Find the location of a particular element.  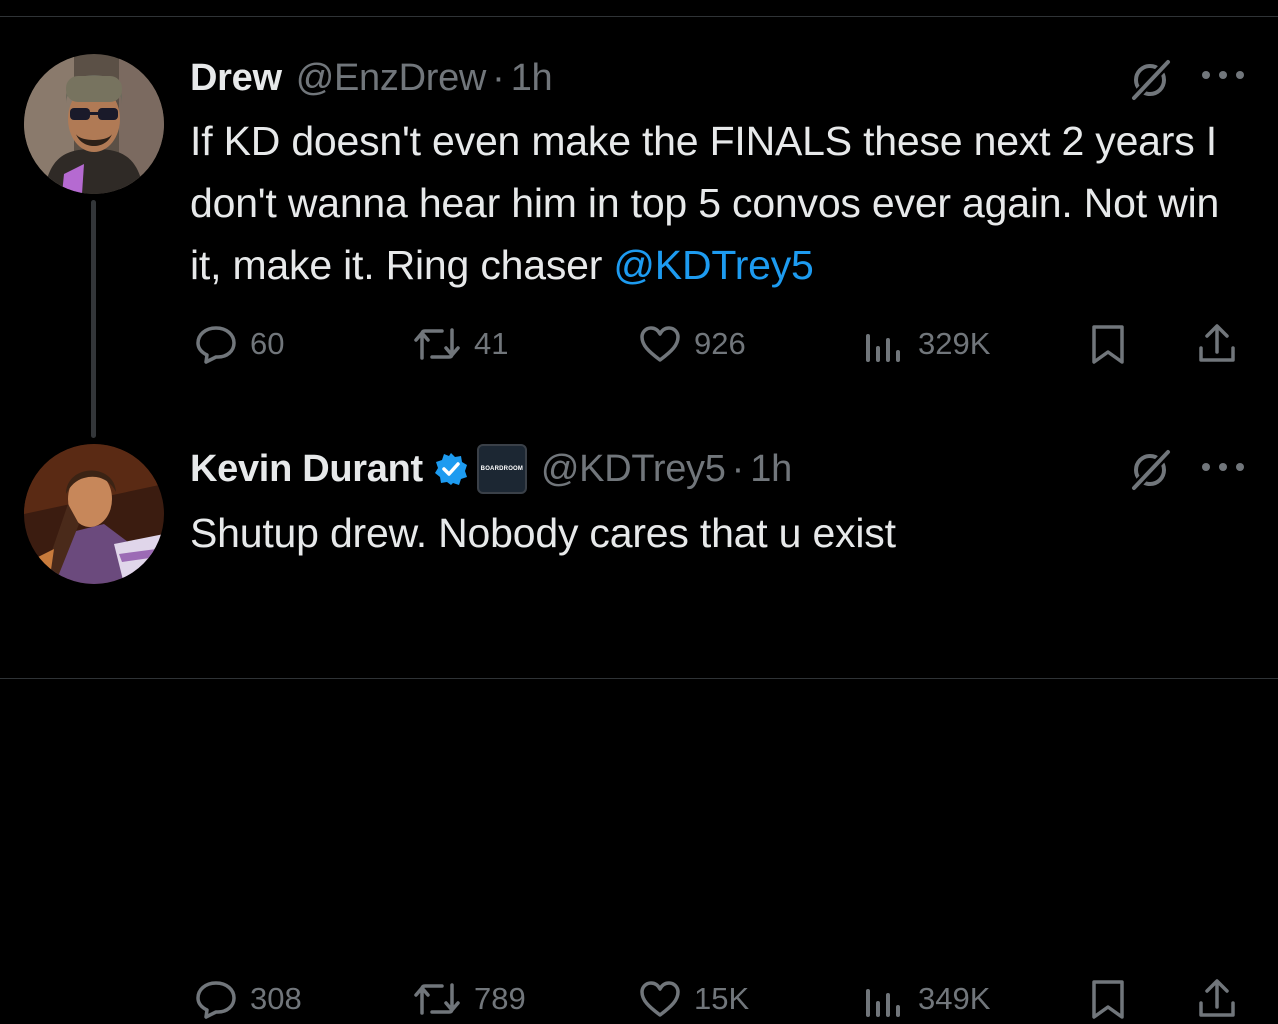

repost-button: 789 is located at coordinates (469, 999).